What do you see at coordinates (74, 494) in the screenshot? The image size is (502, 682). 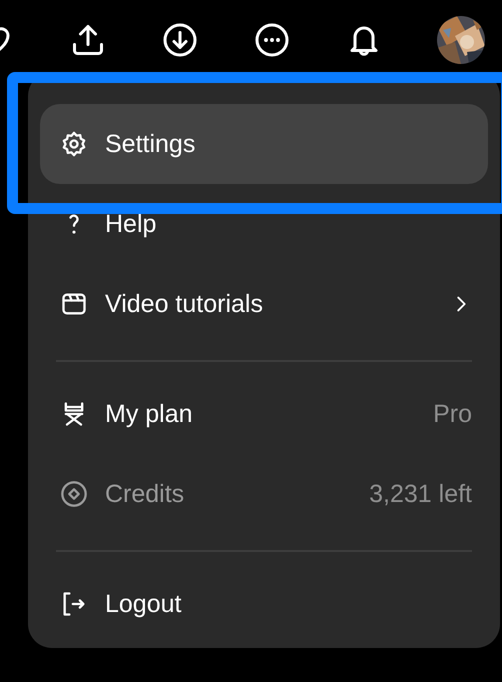 I see `coin-icon` at bounding box center [74, 494].